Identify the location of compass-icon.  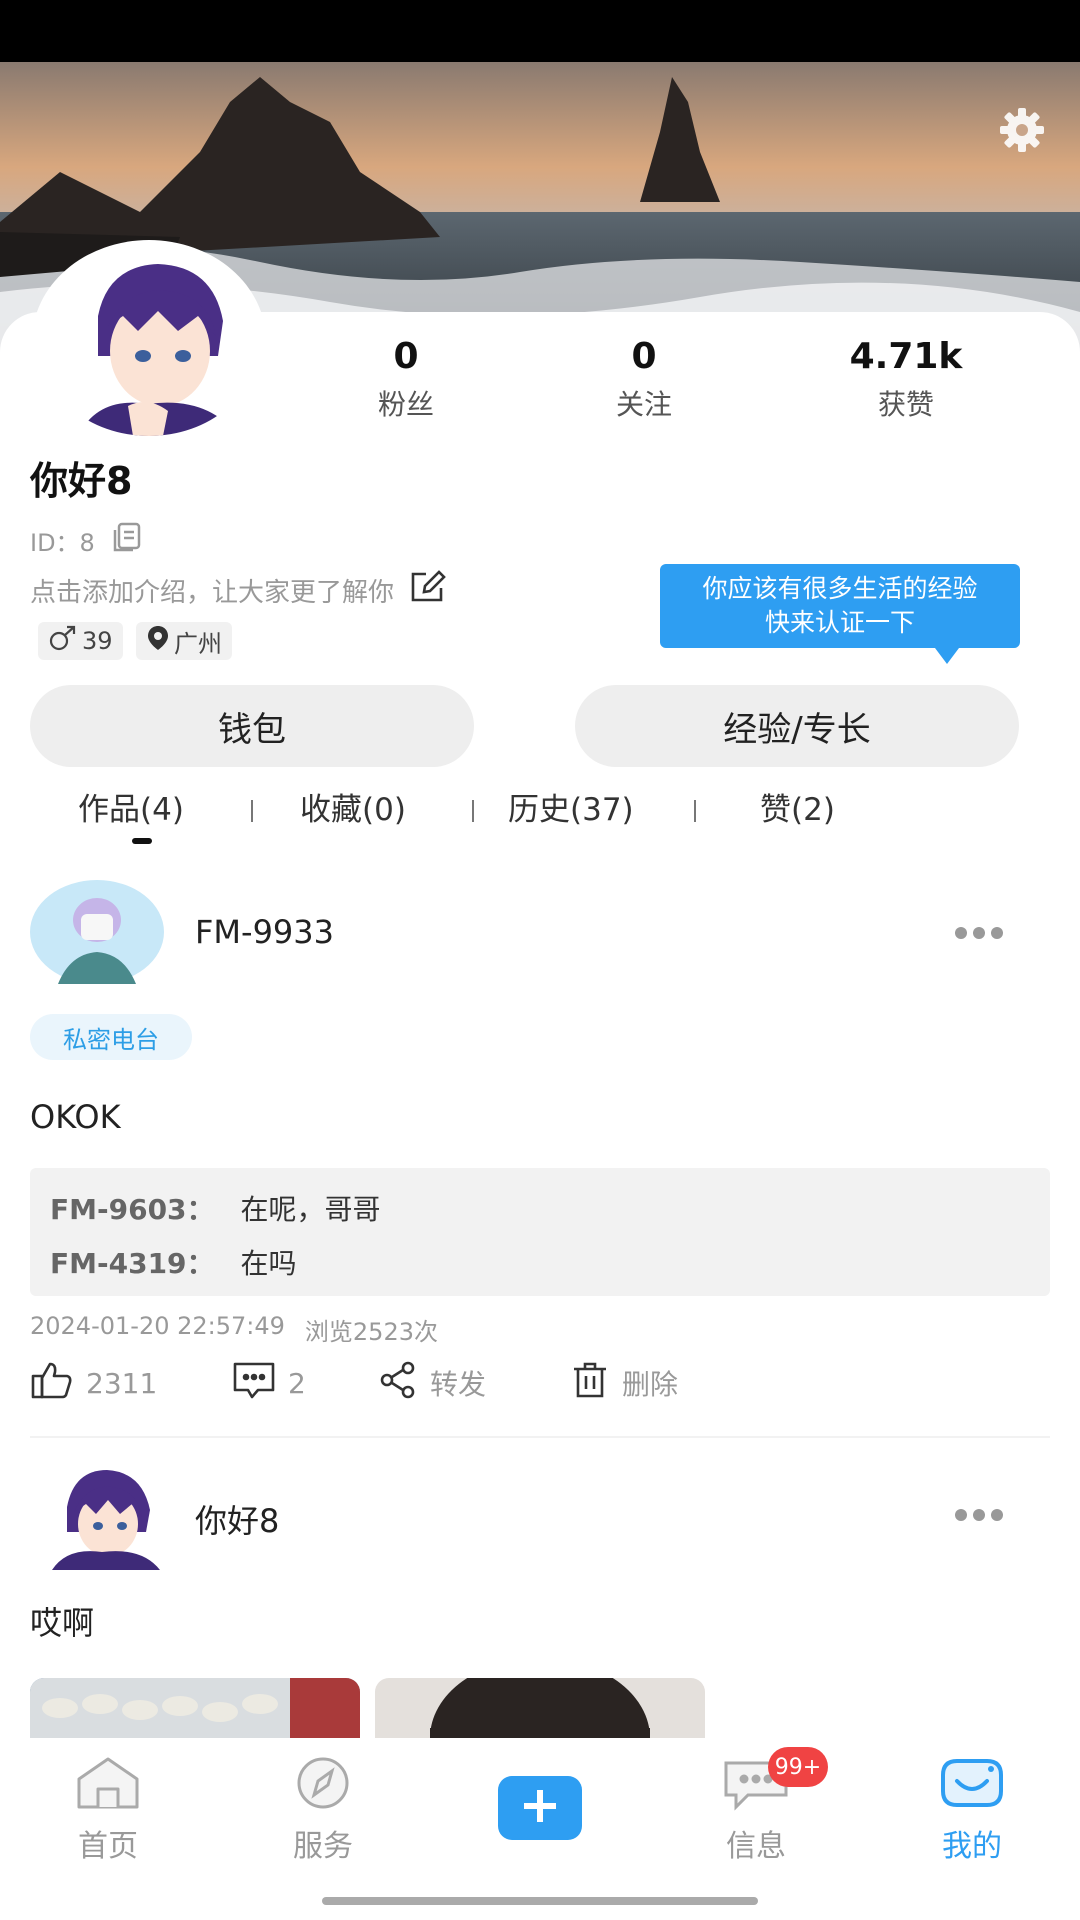
(323, 1786).